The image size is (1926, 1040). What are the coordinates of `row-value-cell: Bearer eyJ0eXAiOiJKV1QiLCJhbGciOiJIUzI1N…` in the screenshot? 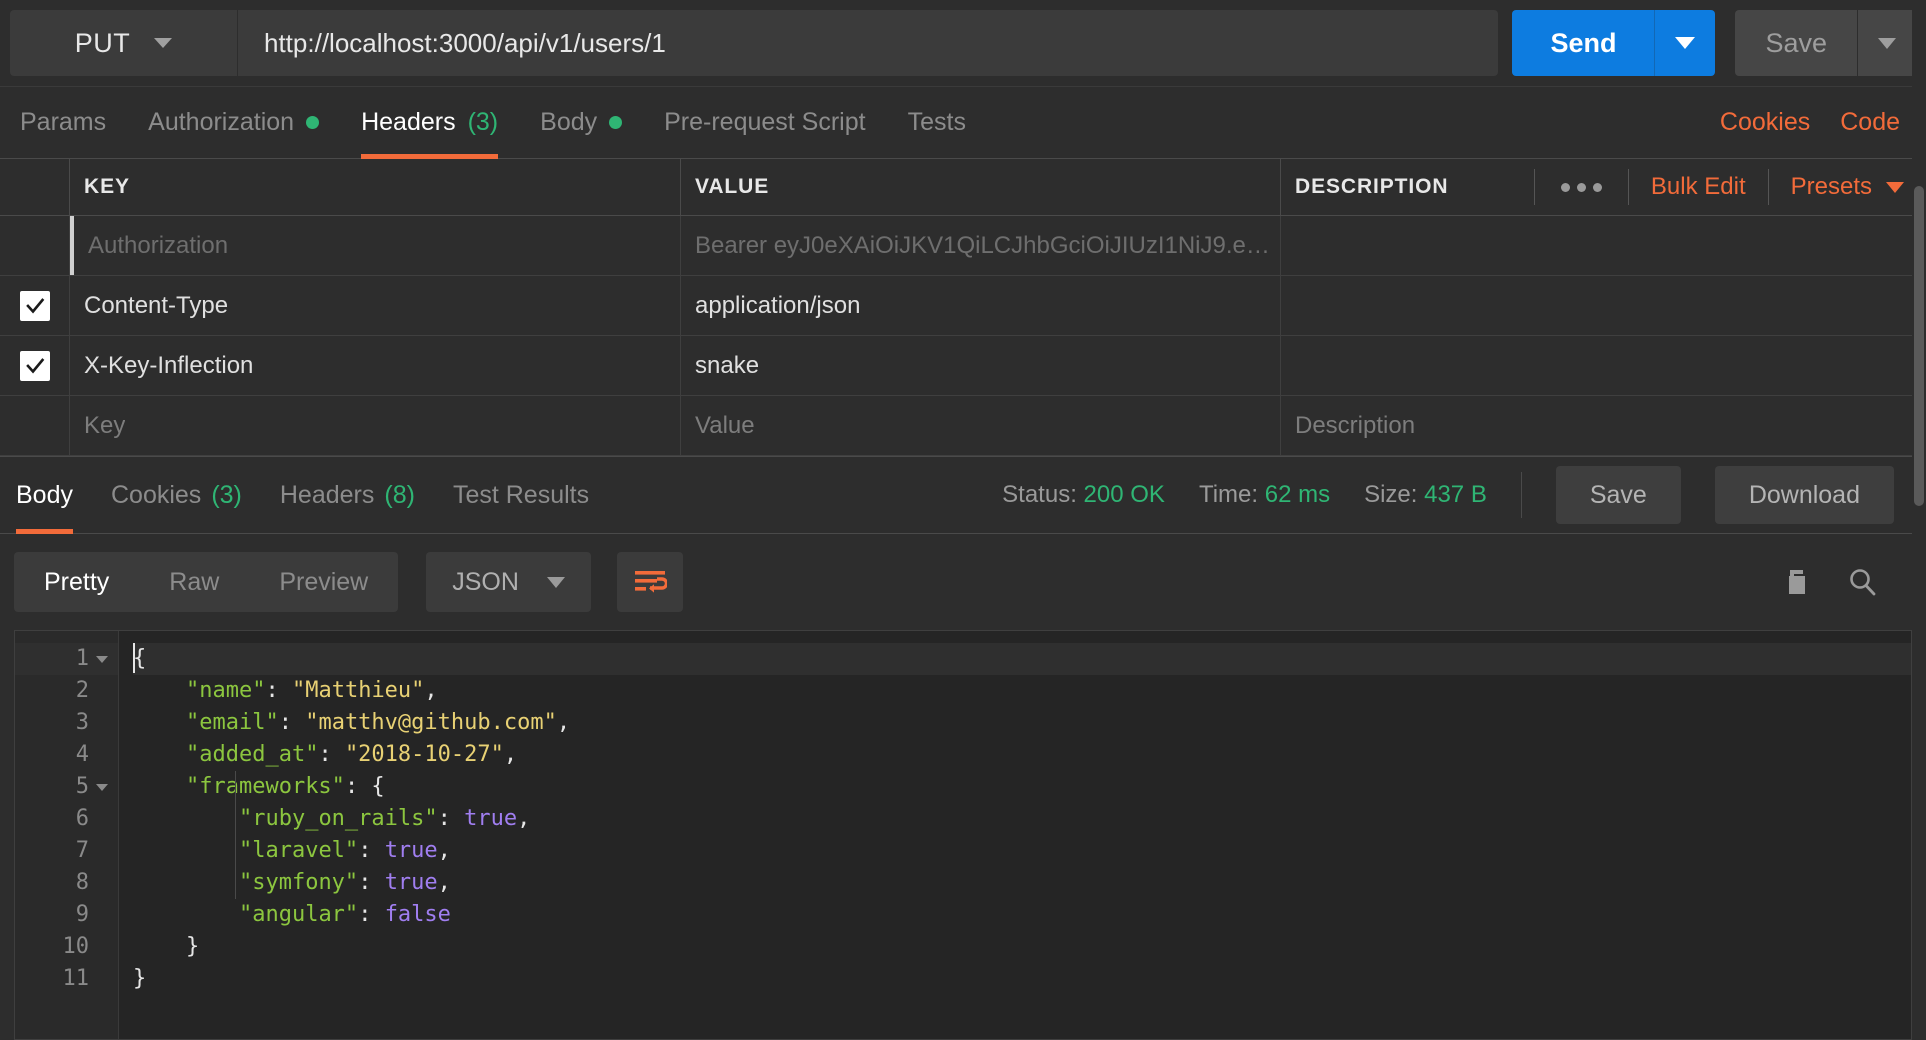 It's located at (981, 245).